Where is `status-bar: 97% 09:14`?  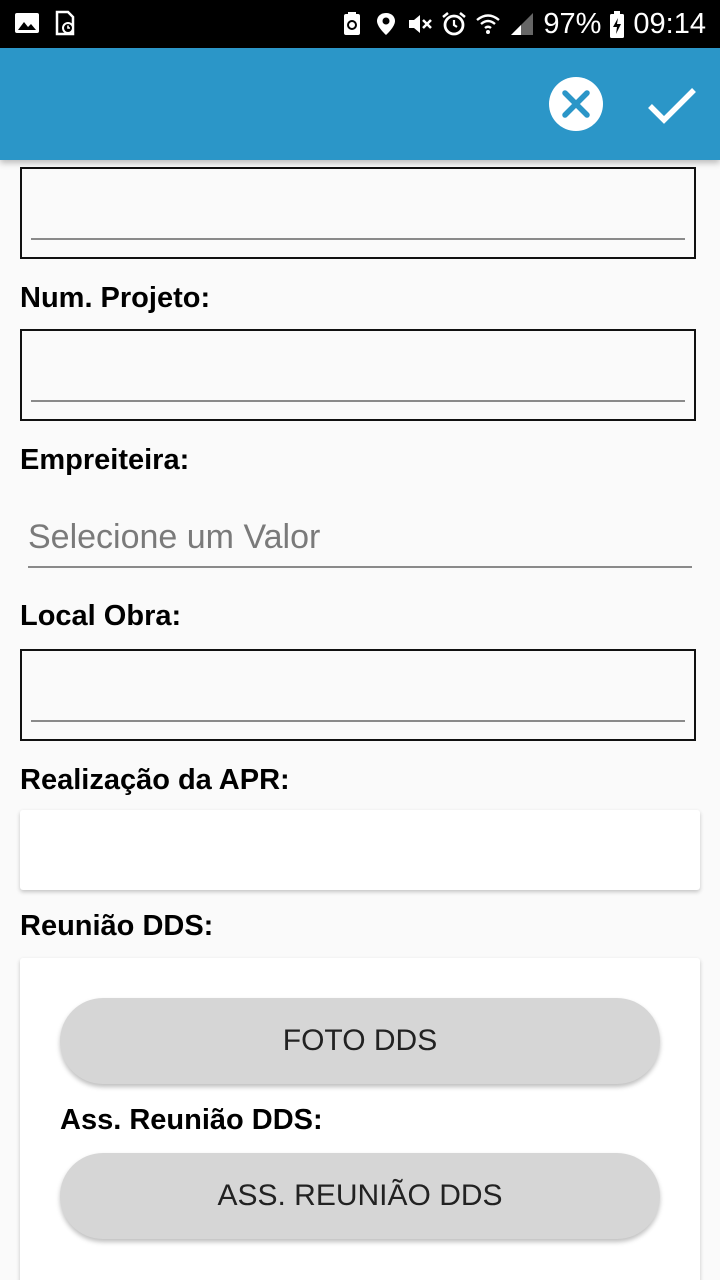
status-bar: 97% 09:14 is located at coordinates (360, 24).